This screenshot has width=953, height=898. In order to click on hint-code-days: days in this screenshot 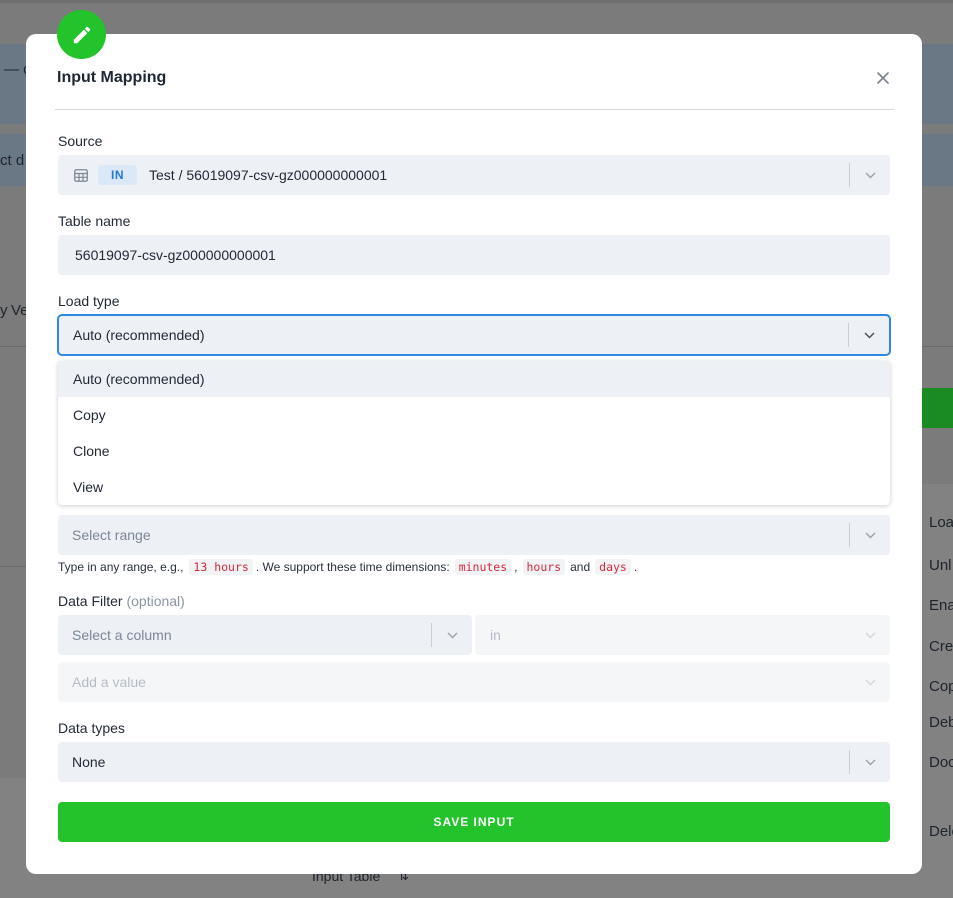, I will do `click(613, 567)`.